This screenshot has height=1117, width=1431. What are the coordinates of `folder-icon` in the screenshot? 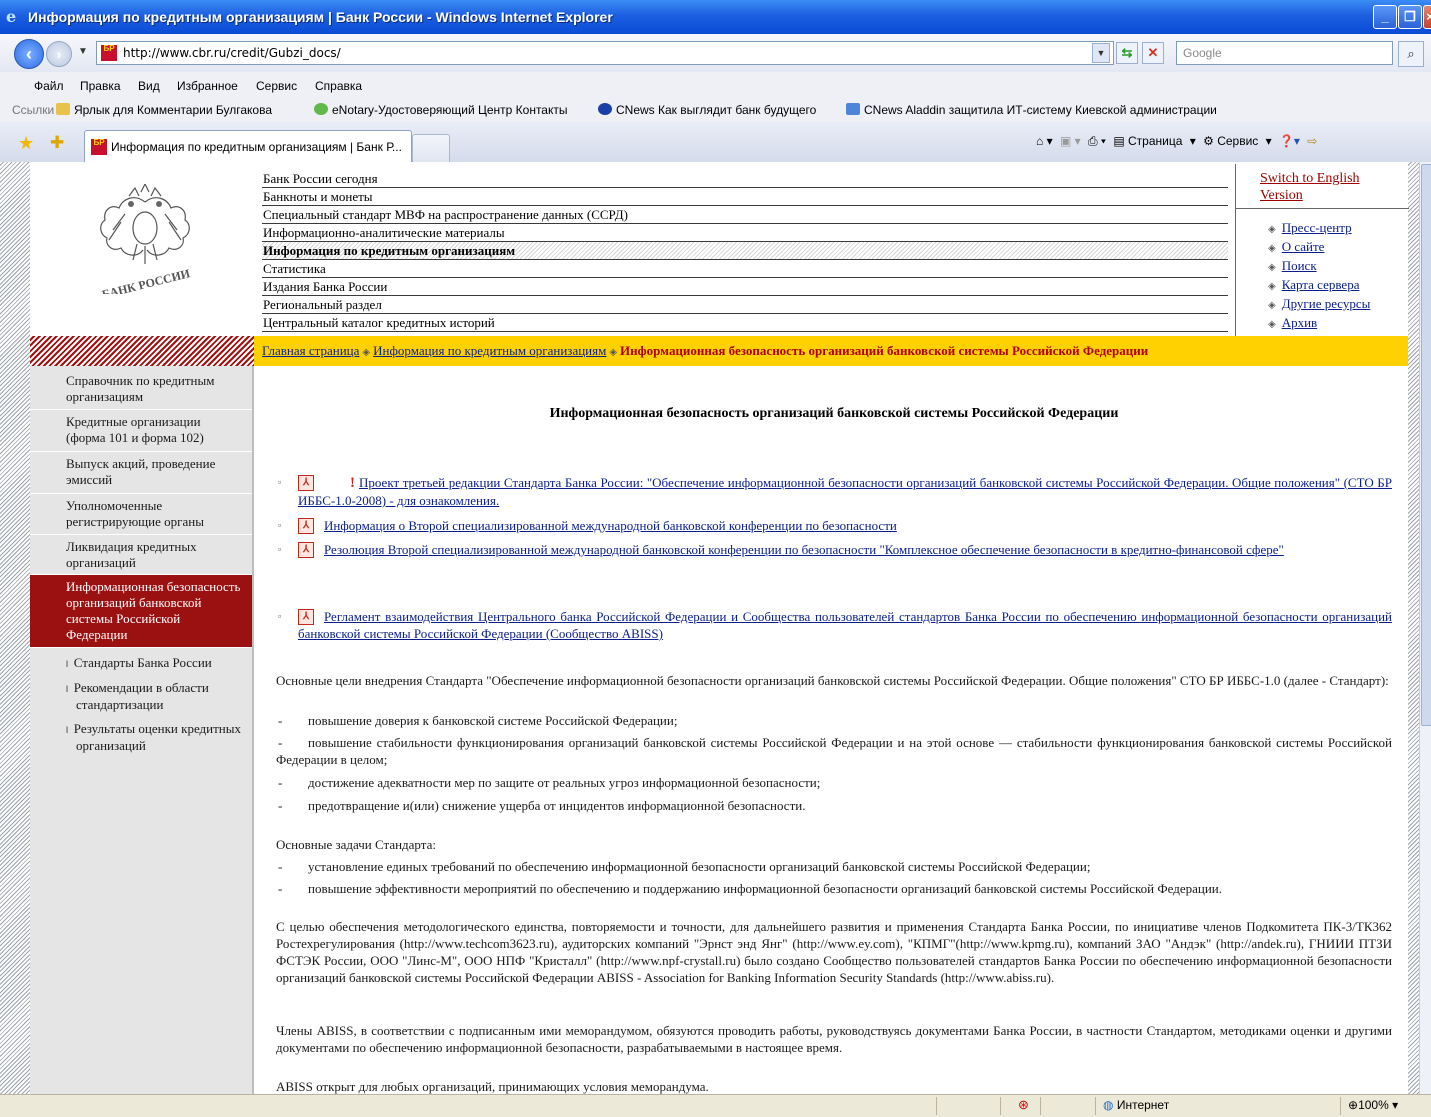 It's located at (63, 109).